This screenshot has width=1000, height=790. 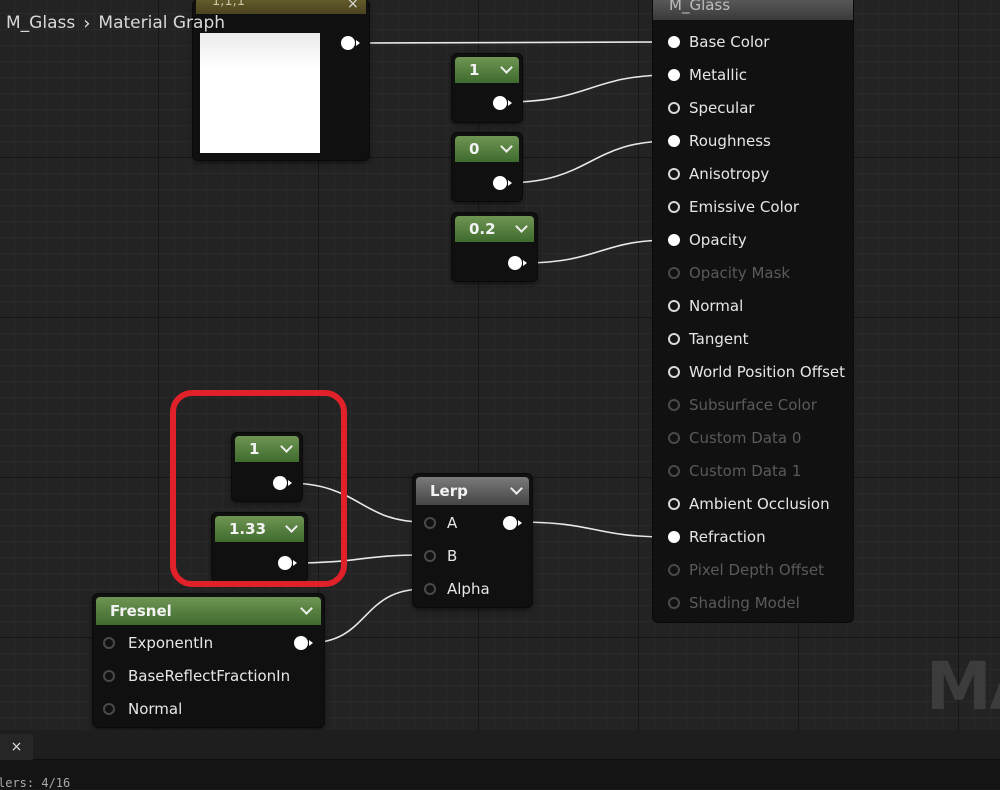 What do you see at coordinates (440, 522) in the screenshot?
I see `lerp-input-a: A` at bounding box center [440, 522].